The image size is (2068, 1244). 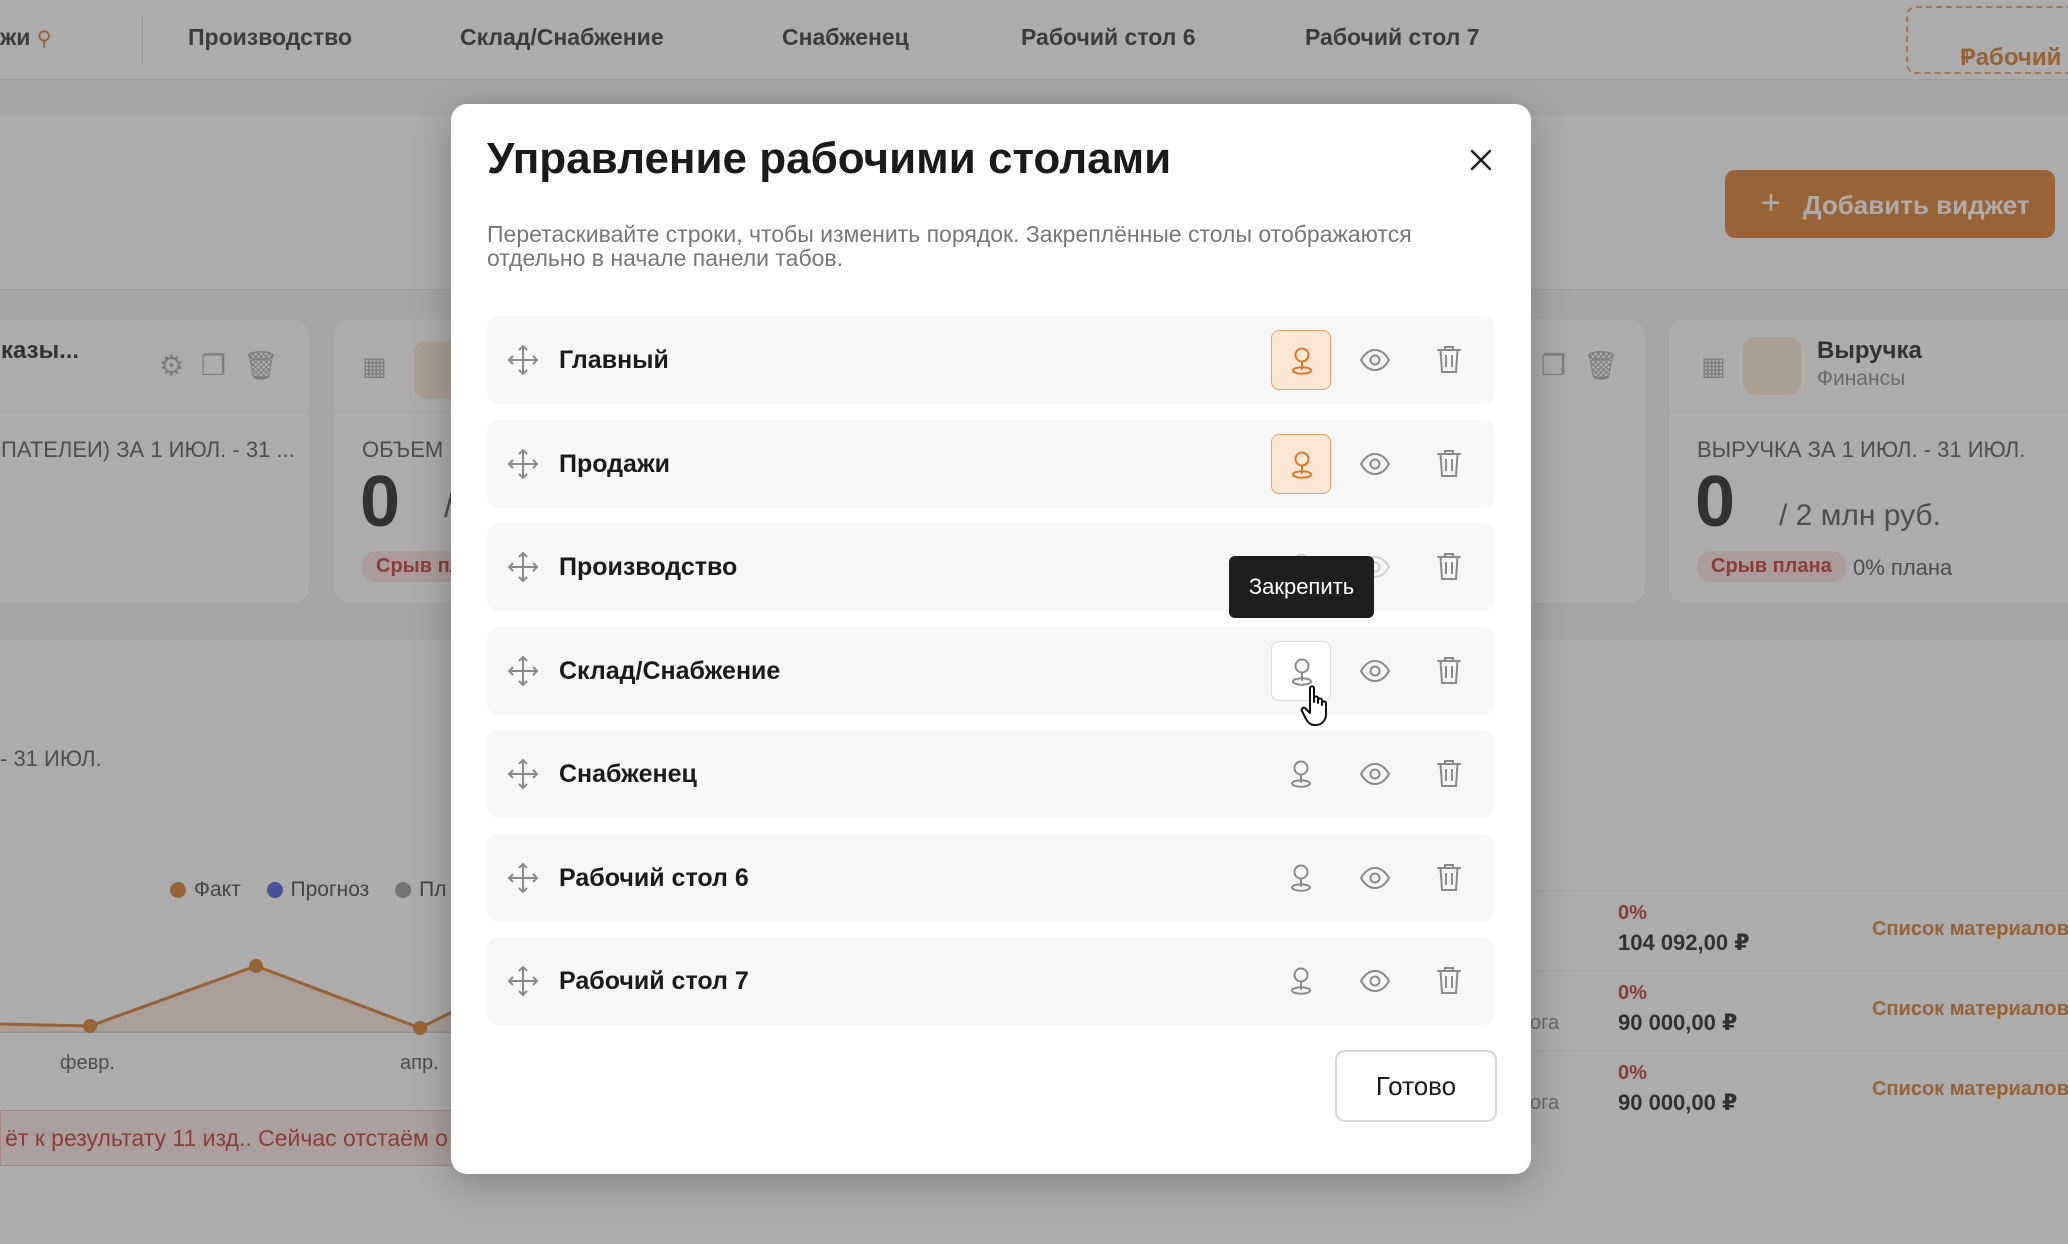 I want to click on desk-name: Склад/Снабжение, so click(x=670, y=670).